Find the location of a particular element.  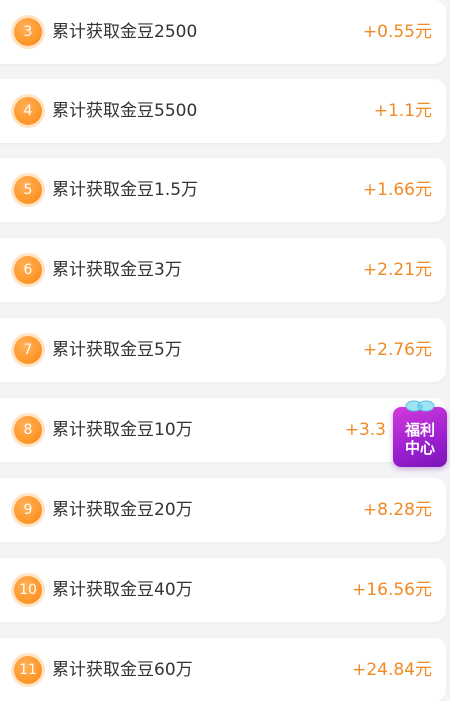

reward-label: 累计获取金豆2500 is located at coordinates (125, 32).